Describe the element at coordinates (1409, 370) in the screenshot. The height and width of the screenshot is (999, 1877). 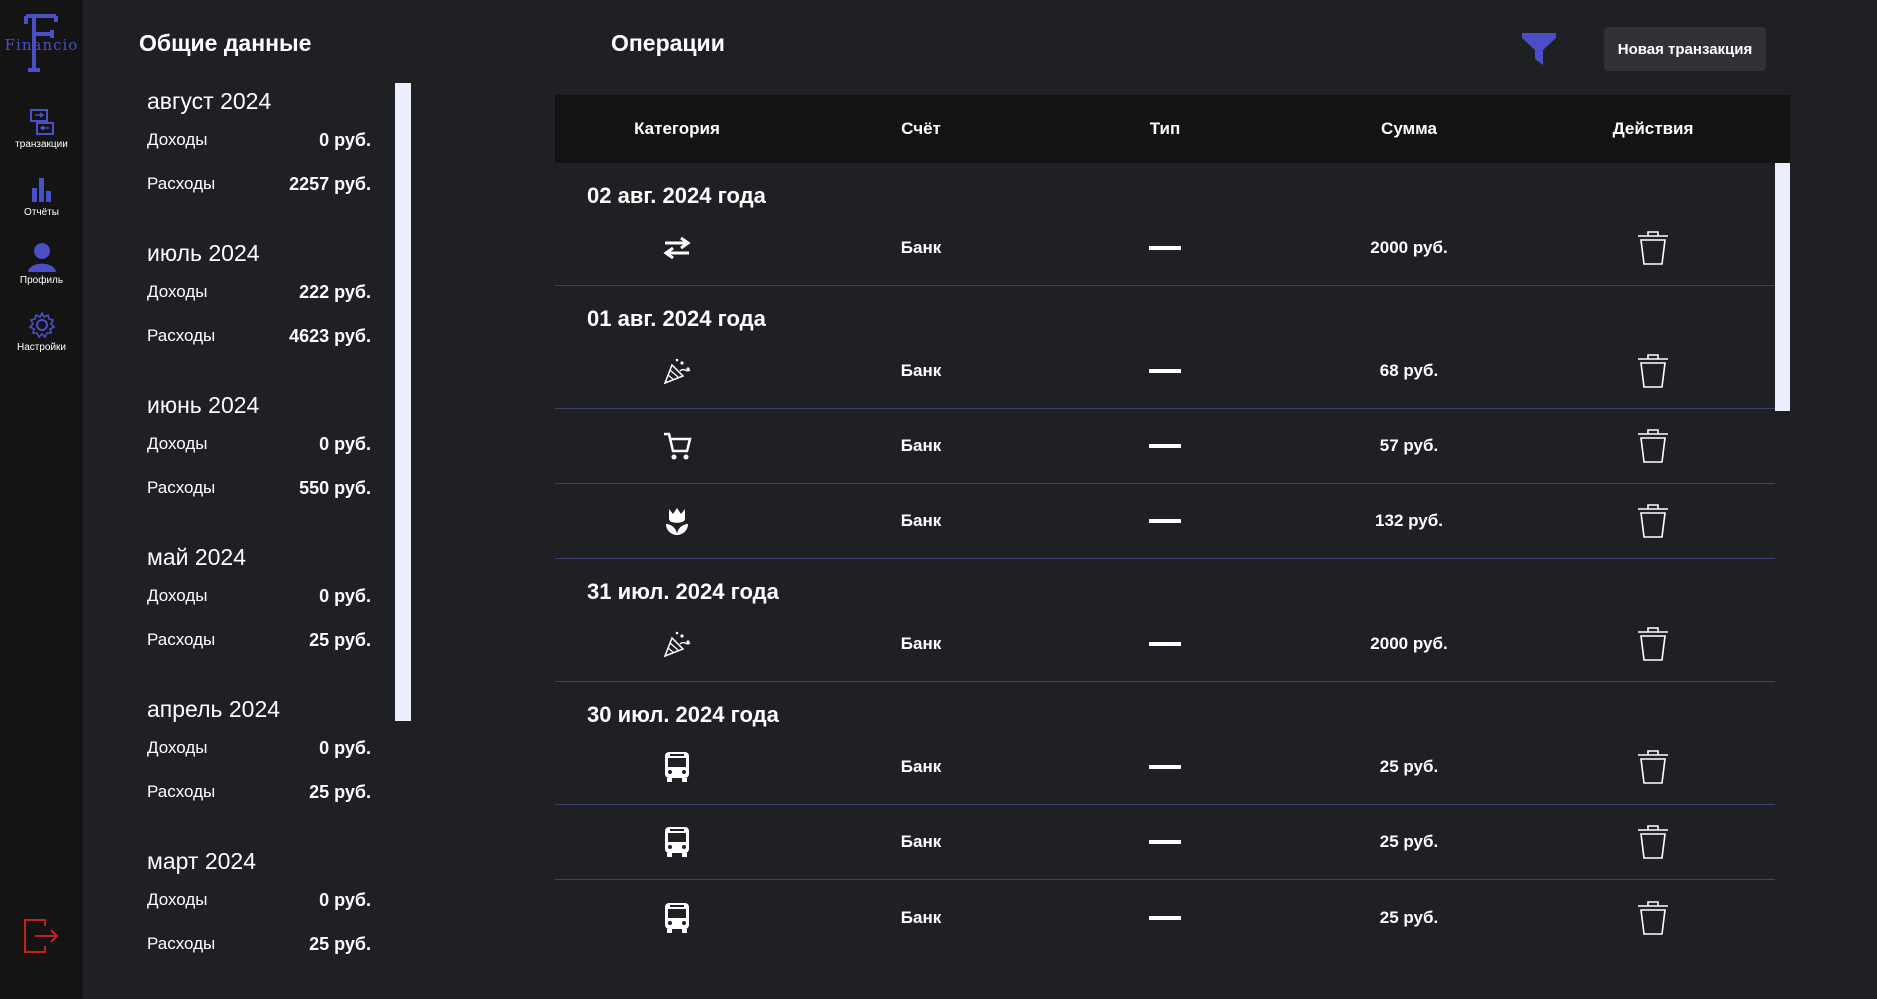
I see `amount-cell: 68 руб.` at that location.